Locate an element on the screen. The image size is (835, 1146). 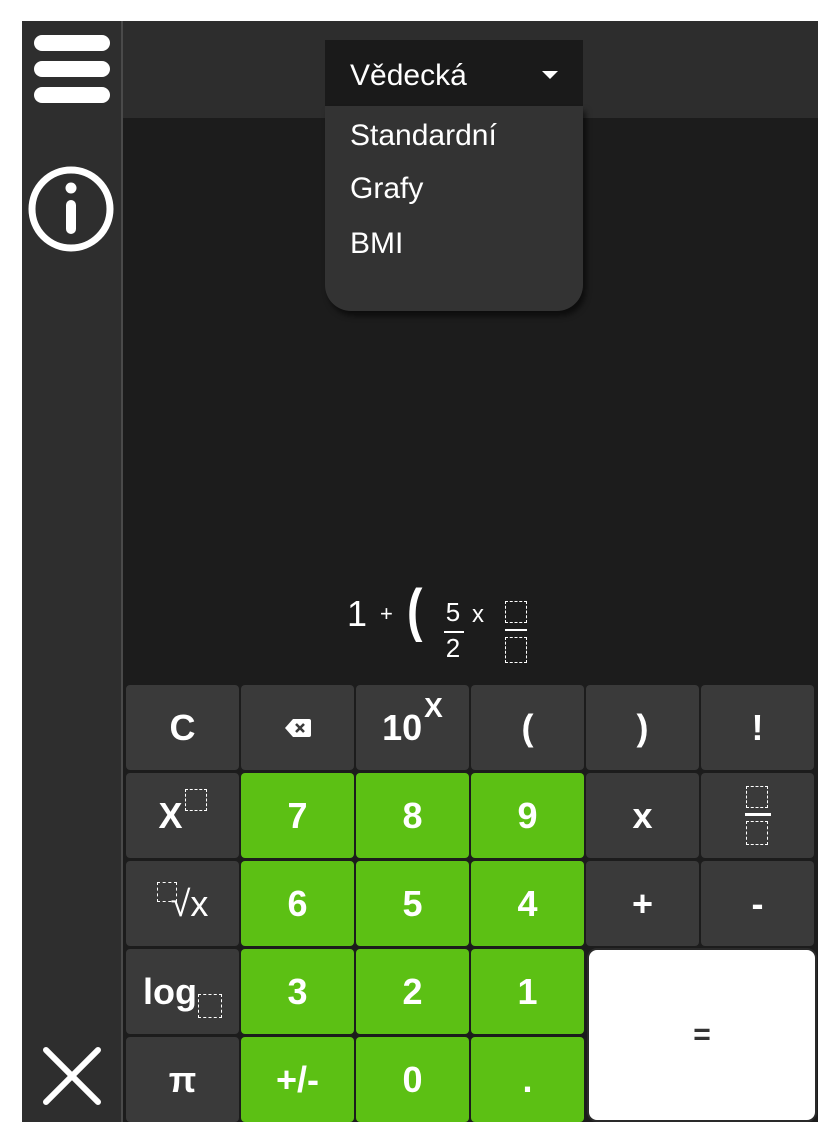
mode-select: Vědecká is located at coordinates (454, 73).